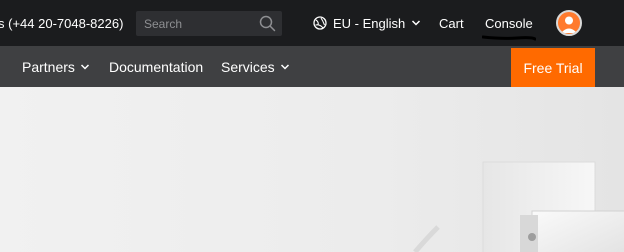 The height and width of the screenshot is (252, 624). What do you see at coordinates (267, 23) in the screenshot?
I see `search-icon` at bounding box center [267, 23].